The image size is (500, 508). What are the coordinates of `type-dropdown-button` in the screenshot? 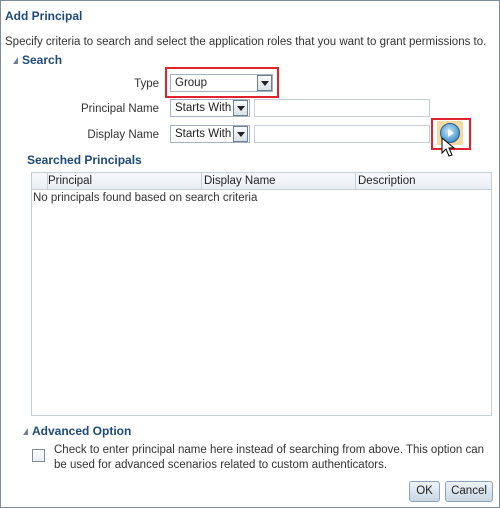 It's located at (264, 83).